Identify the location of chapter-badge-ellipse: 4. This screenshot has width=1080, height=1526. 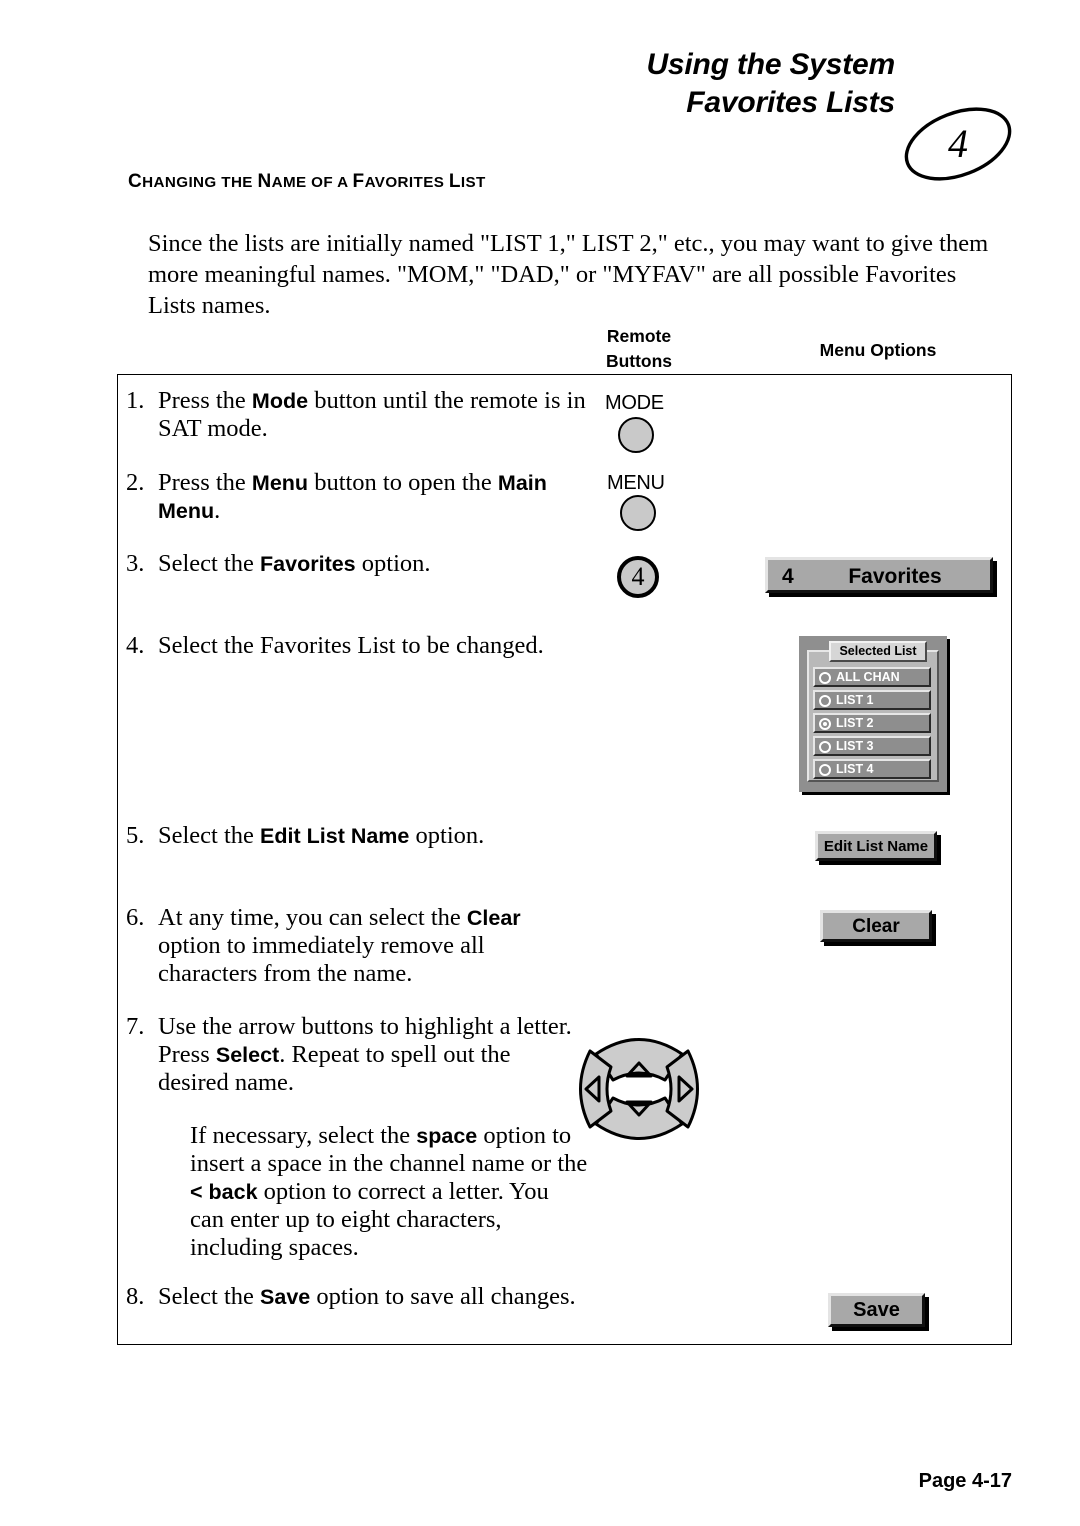
(958, 144).